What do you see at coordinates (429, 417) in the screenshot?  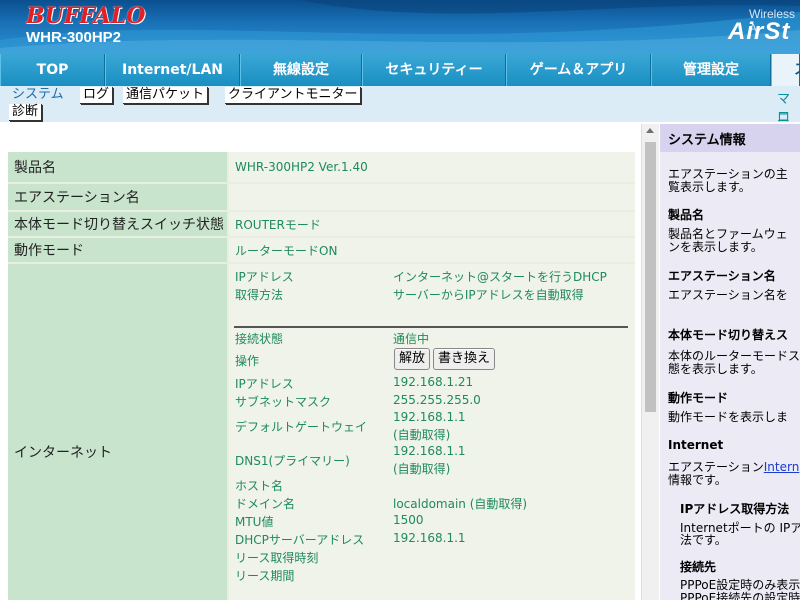 I see `default-gateway-value: 192.168.1.1` at bounding box center [429, 417].